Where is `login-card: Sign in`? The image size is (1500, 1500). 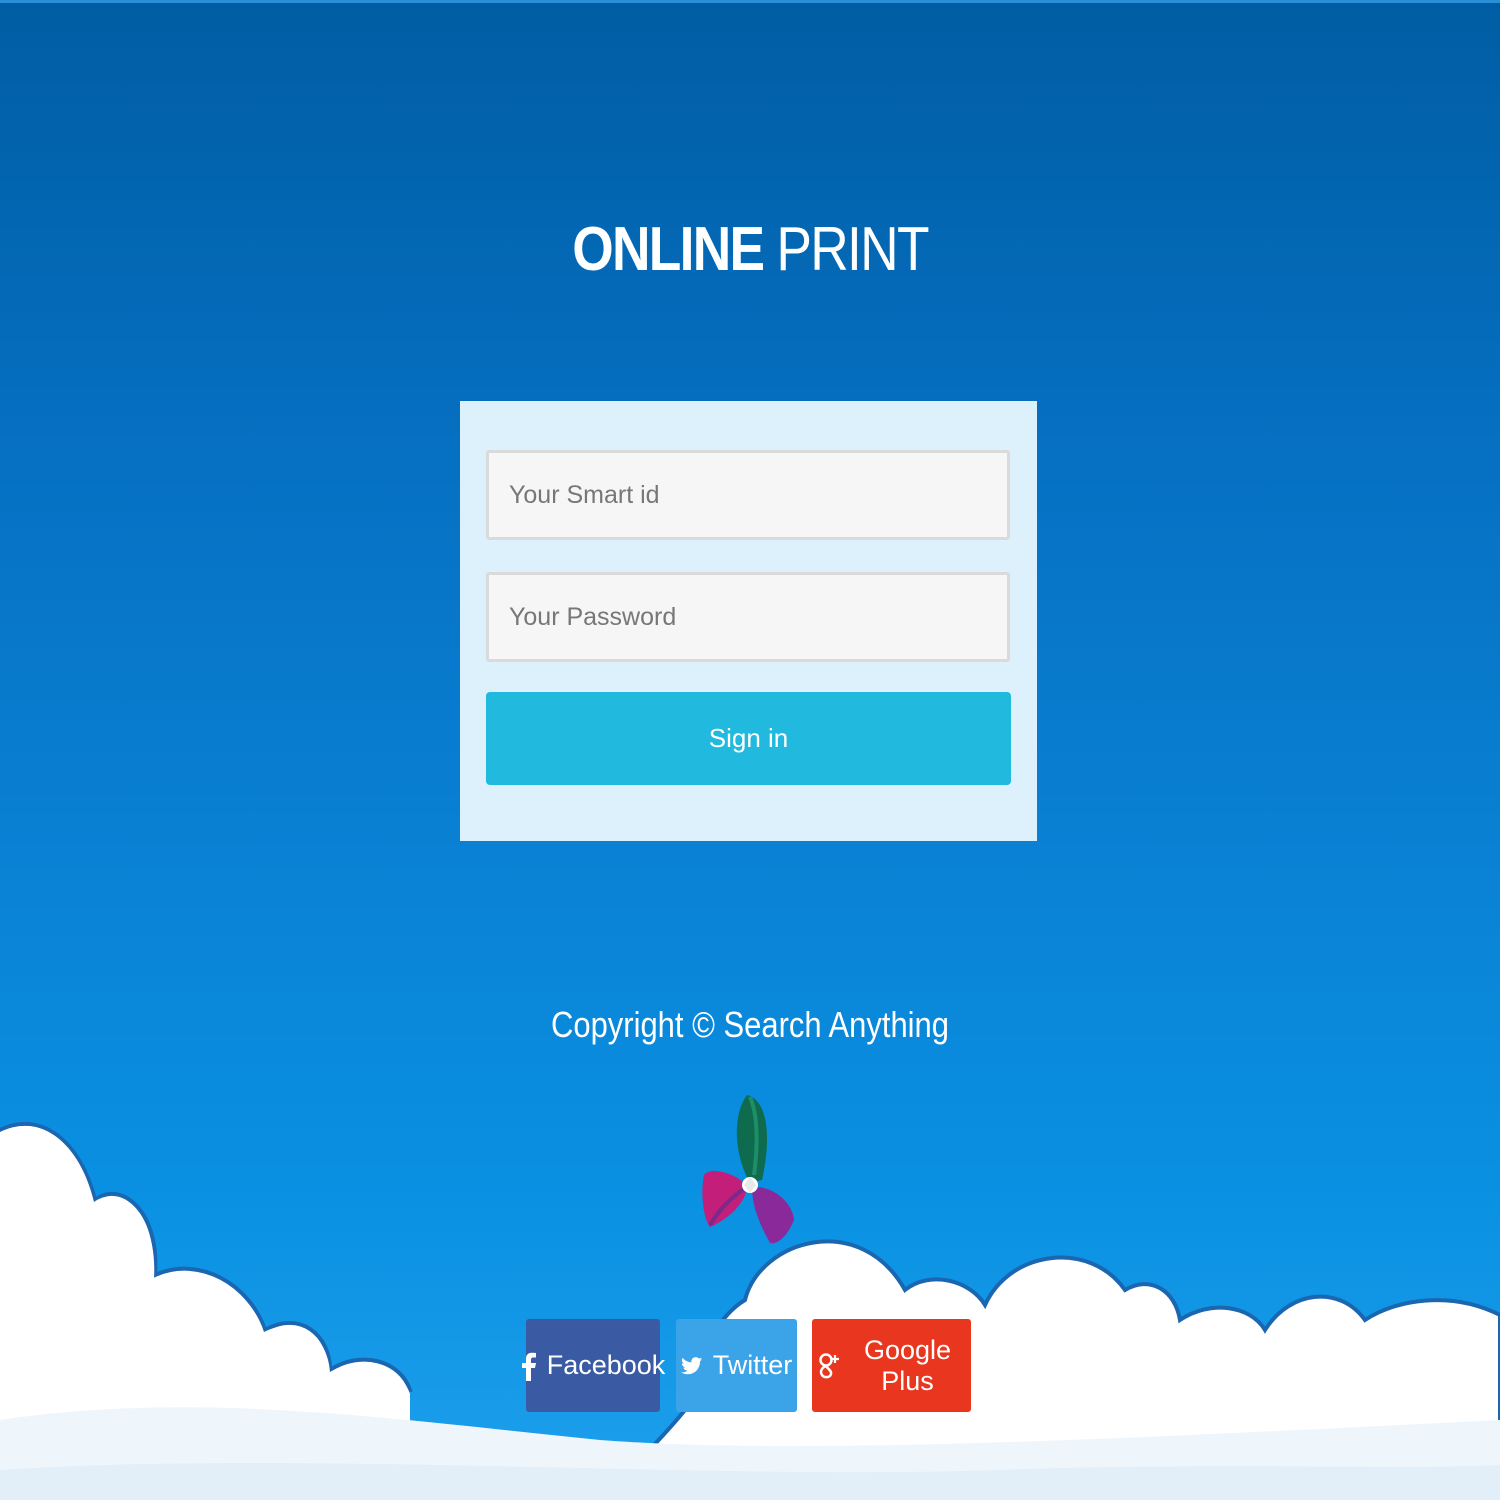
login-card: Sign in is located at coordinates (748, 621).